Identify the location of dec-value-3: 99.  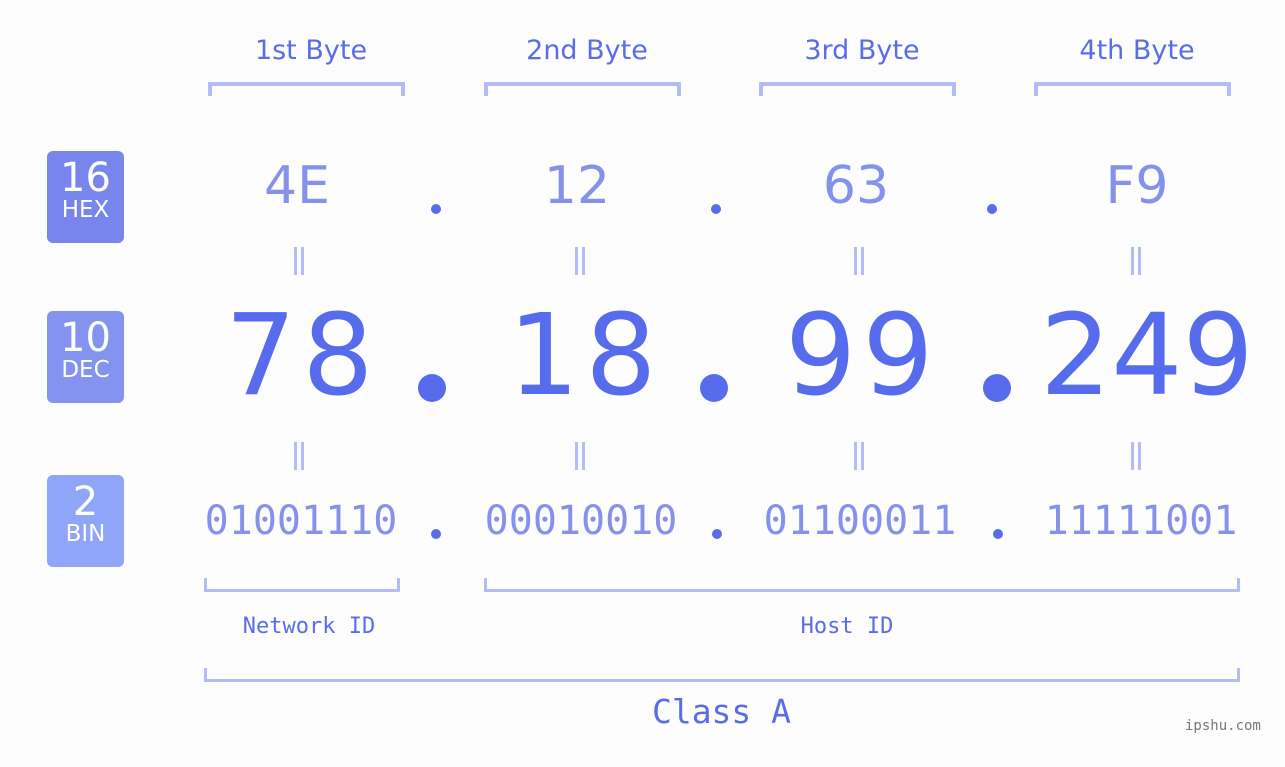
(862, 356).